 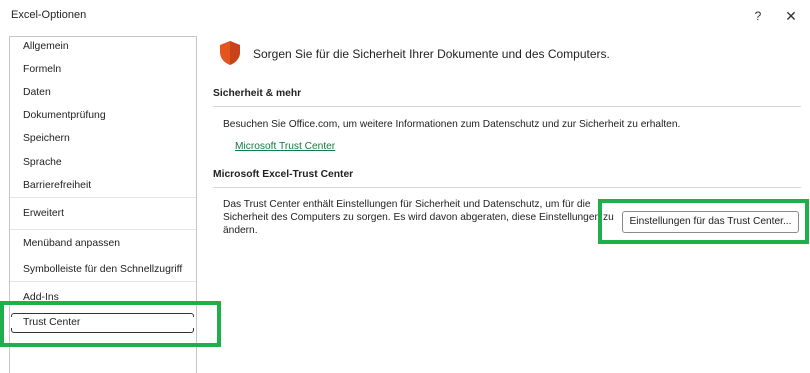 I want to click on help-button: ?, so click(x=758, y=16).